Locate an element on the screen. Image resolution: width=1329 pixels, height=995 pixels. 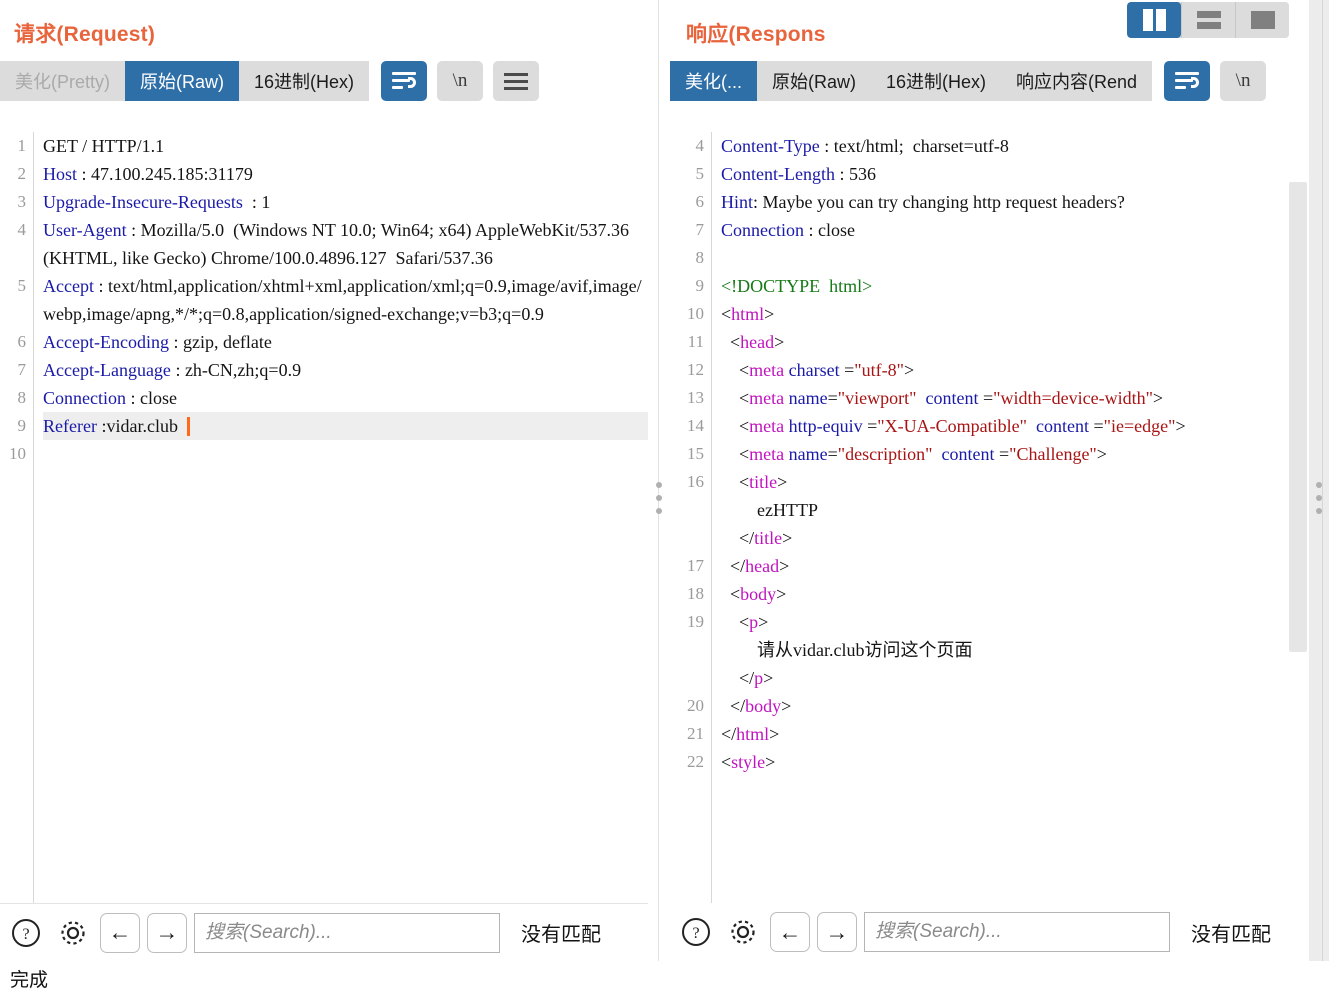
tab-request-pretty: 美化(Pretty) is located at coordinates (63, 81).